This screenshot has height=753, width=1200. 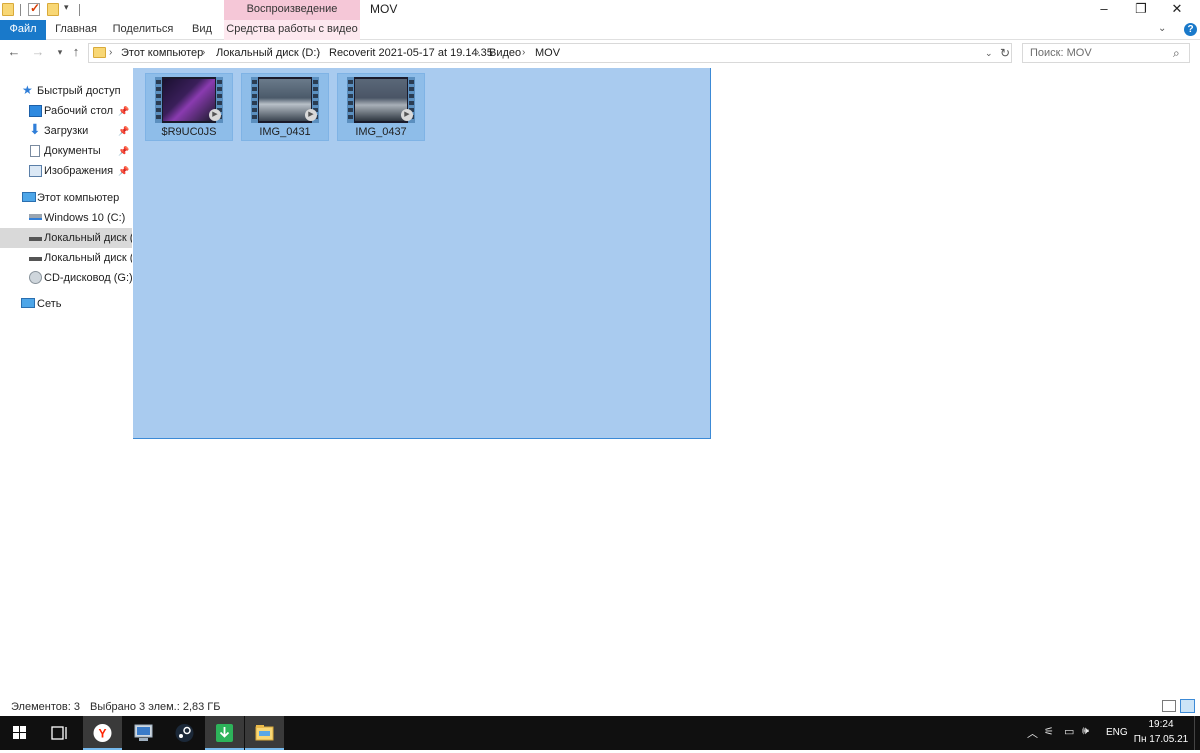 I want to click on sidebar-item-label: Рабочий стол, so click(x=79, y=111).